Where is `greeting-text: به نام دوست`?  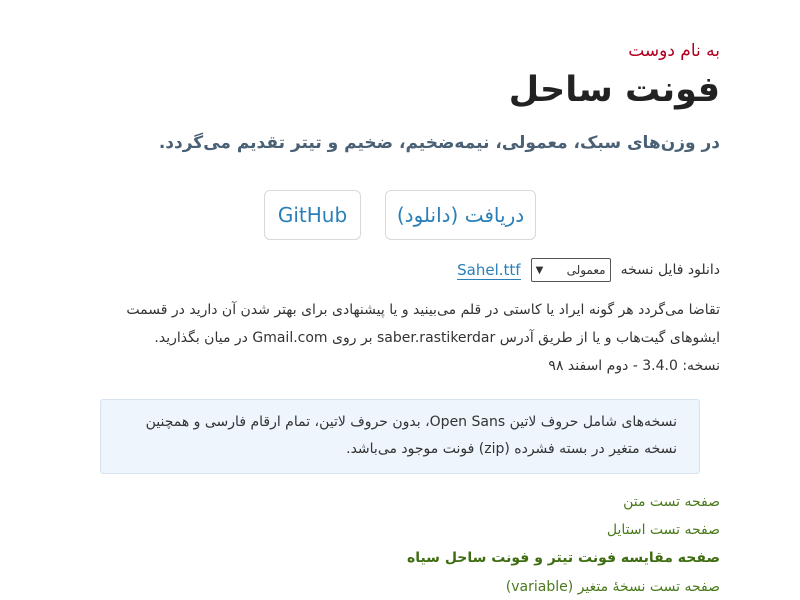
greeting-text: به نام دوست is located at coordinates (674, 51).